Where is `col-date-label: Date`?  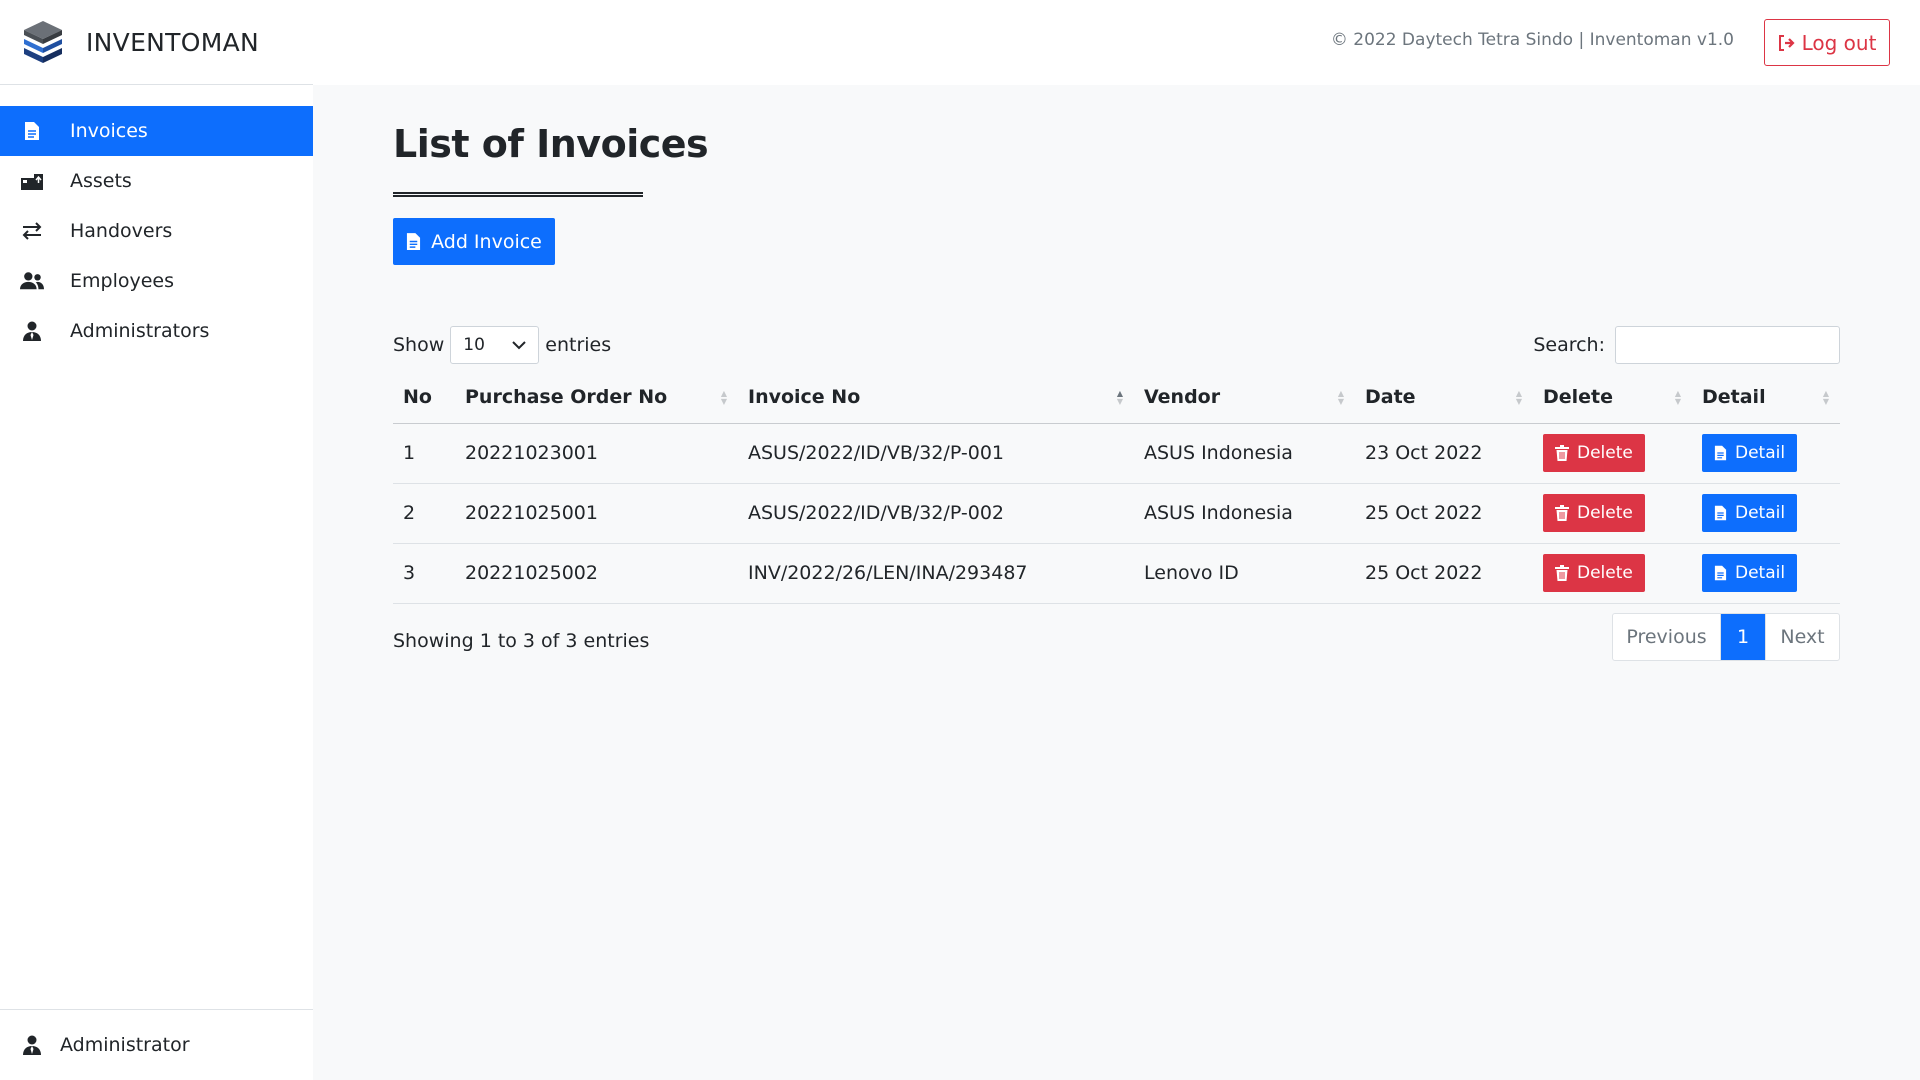 col-date-label: Date is located at coordinates (1390, 397).